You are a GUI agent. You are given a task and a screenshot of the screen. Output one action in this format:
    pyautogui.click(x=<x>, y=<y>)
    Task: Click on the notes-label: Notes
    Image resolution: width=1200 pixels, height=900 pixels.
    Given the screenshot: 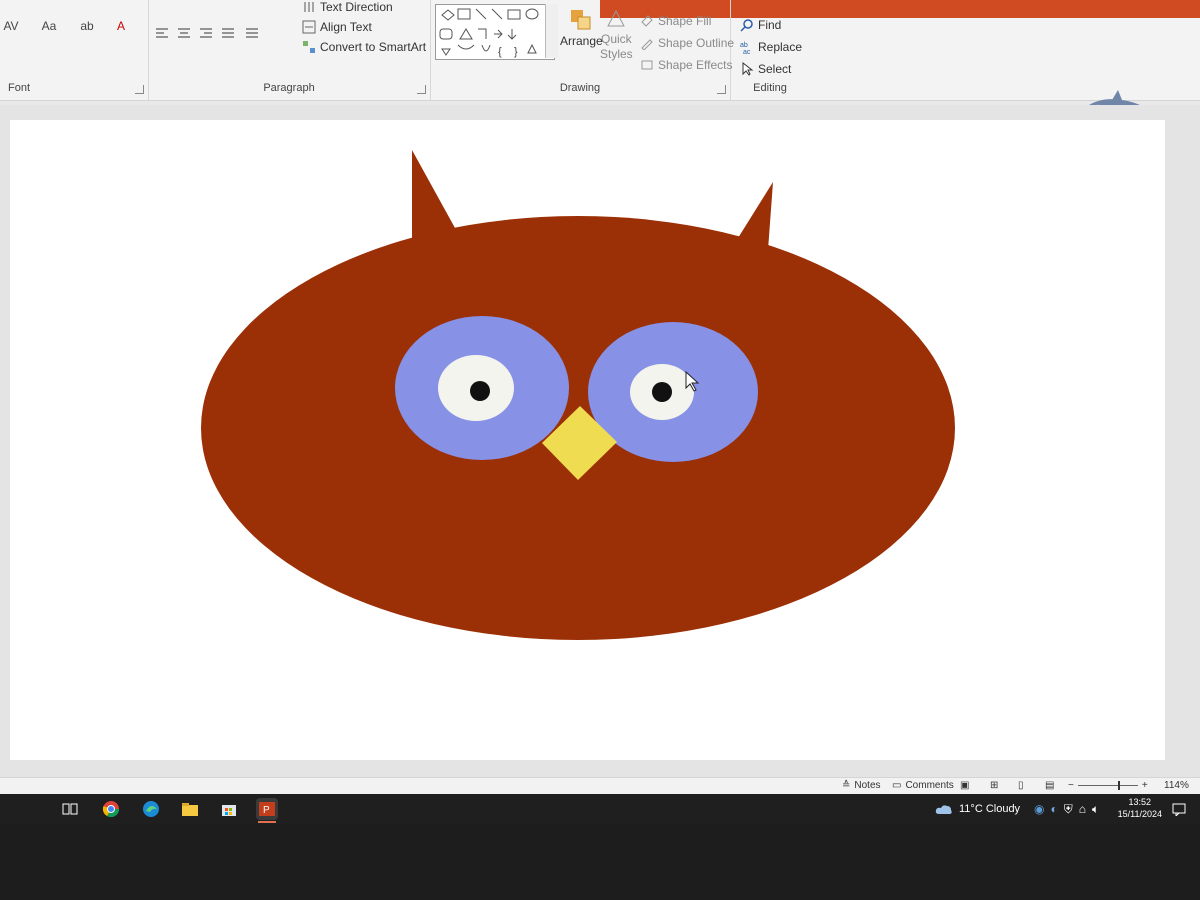 What is the action you would take?
    pyautogui.click(x=867, y=785)
    